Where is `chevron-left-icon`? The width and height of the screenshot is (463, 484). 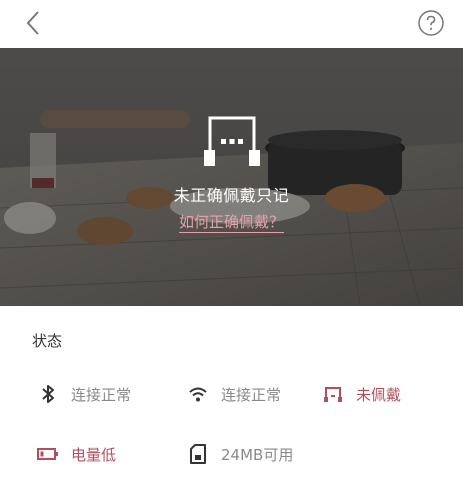
chevron-left-icon is located at coordinates (32, 23).